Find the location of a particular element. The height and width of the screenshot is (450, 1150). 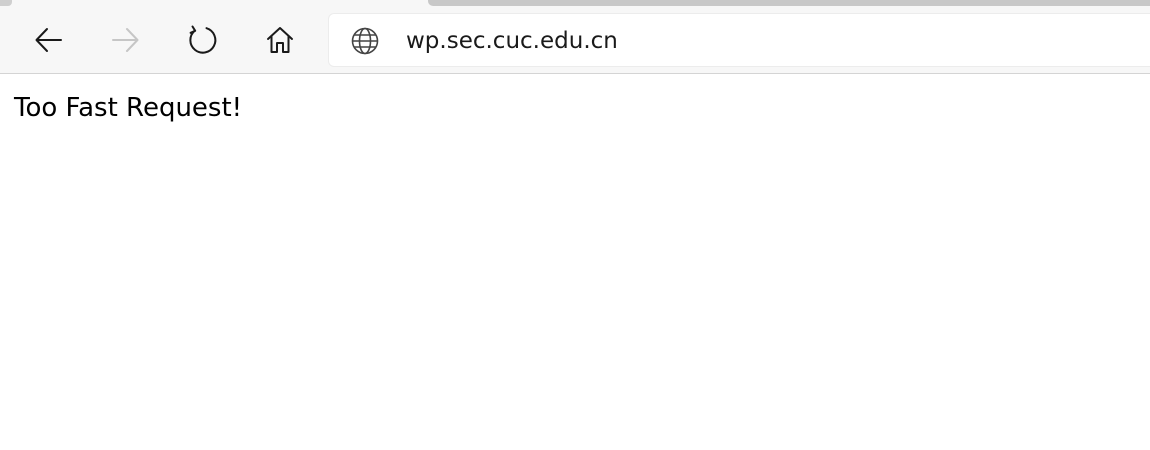

browser-toolbar: wp.sec.cuc.edu.cn is located at coordinates (575, 40).